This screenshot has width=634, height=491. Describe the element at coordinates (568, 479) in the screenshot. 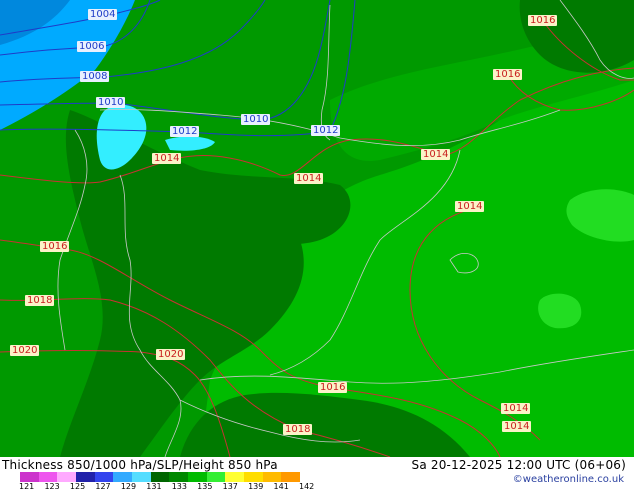

I see `credit-link: ©weatheronline.co.uk` at that location.